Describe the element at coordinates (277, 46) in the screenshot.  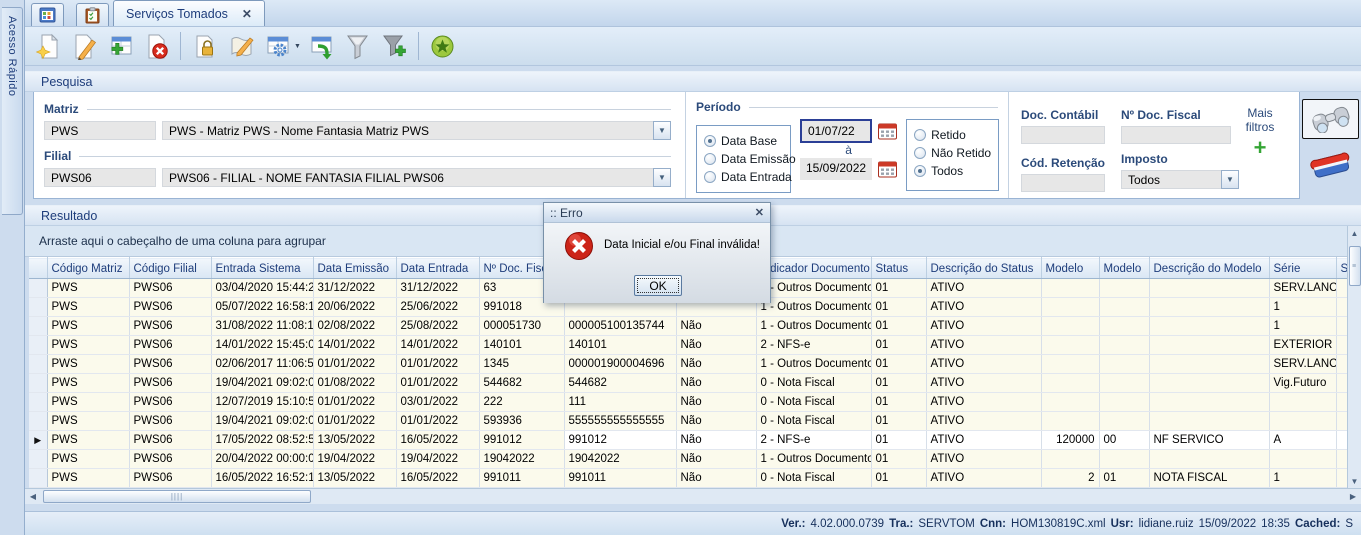
I see `grid-settings-button` at that location.